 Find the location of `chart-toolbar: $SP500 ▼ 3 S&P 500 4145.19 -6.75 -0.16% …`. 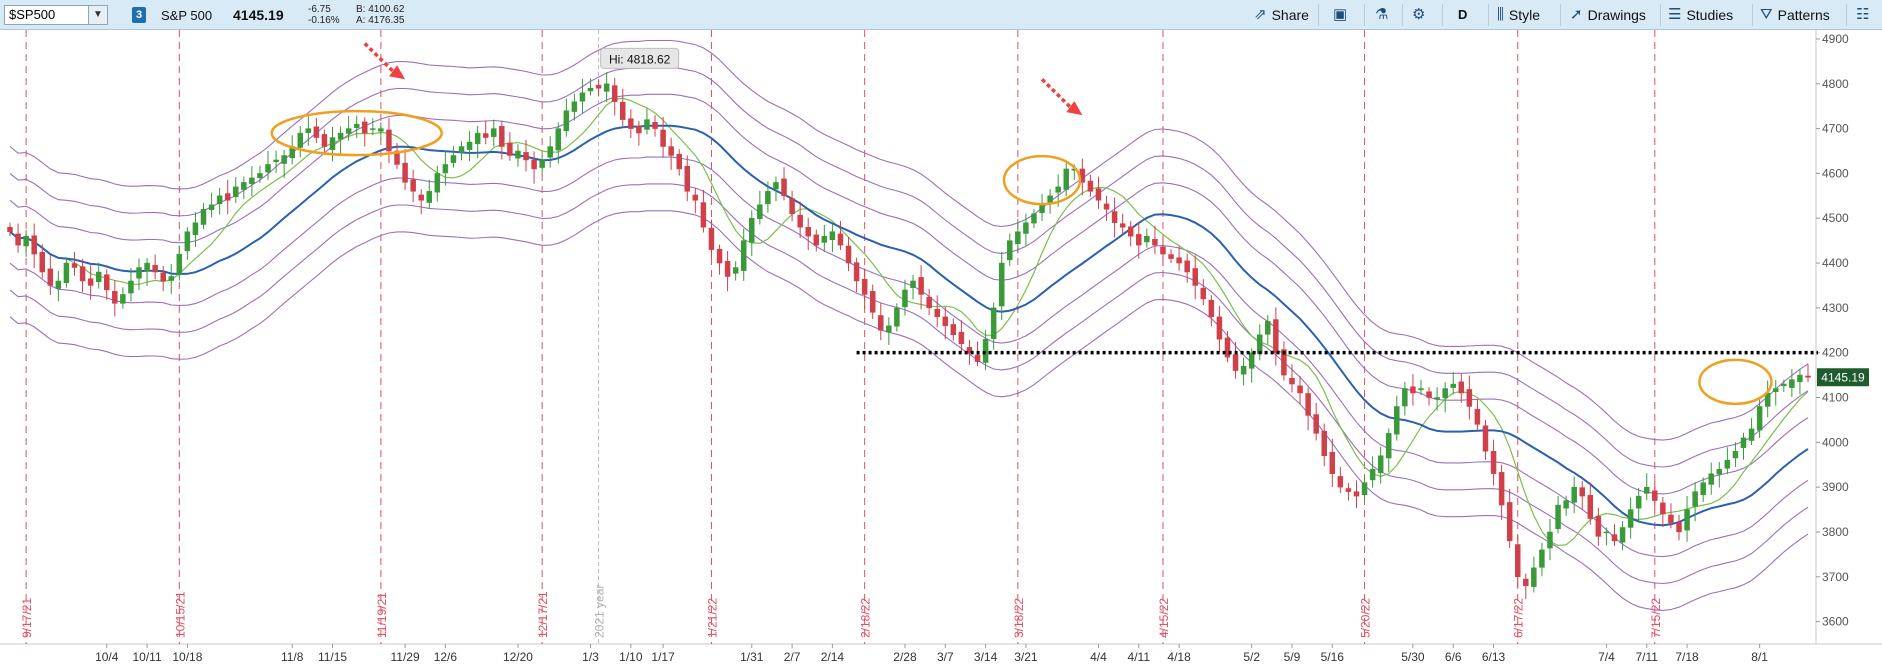

chart-toolbar: $SP500 ▼ 3 S&P 500 4145.19 -6.75 -0.16% … is located at coordinates (941, 15).